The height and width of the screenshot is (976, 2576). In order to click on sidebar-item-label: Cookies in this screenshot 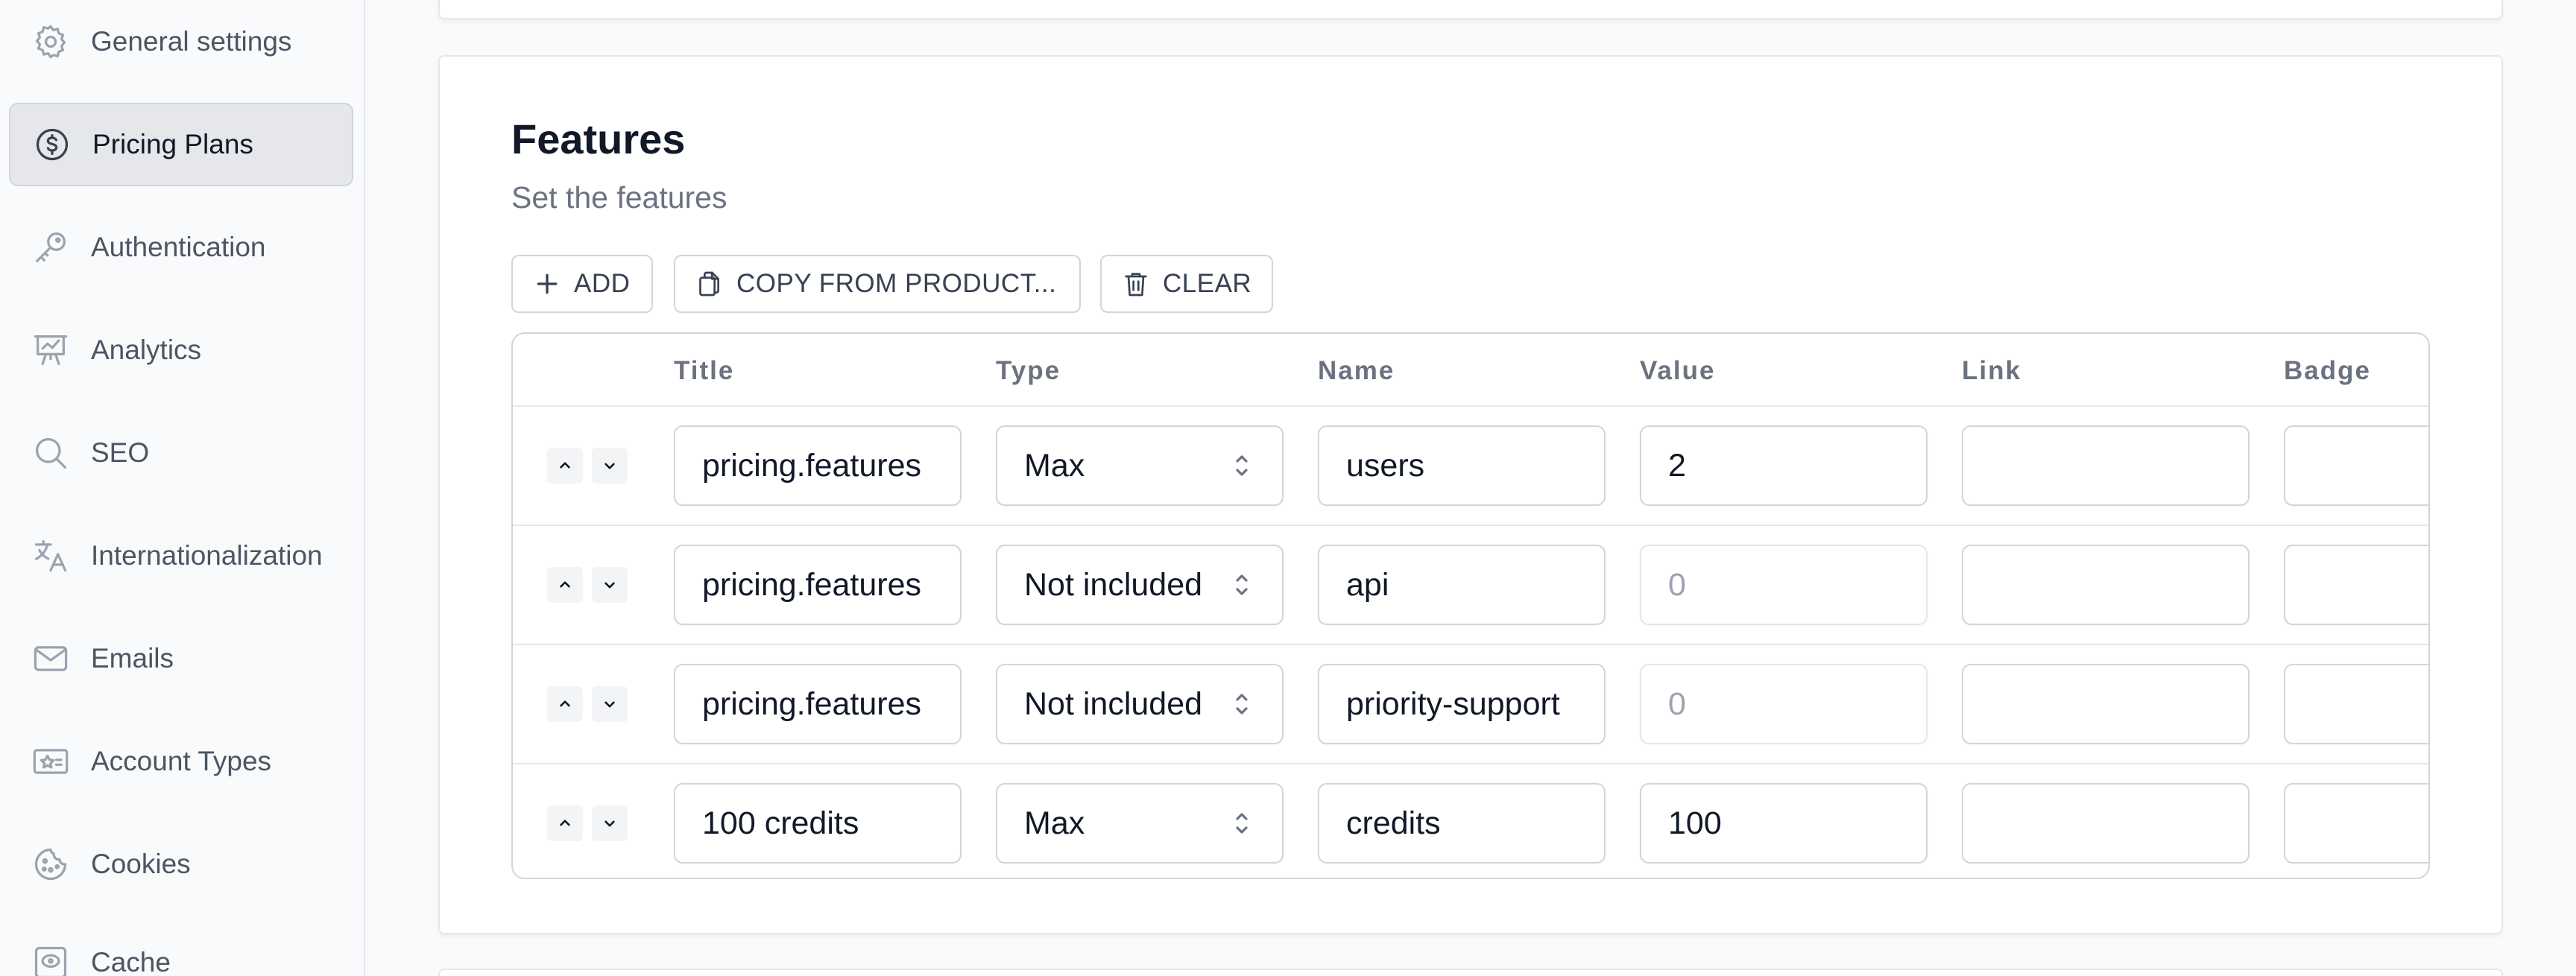, I will do `click(141, 864)`.